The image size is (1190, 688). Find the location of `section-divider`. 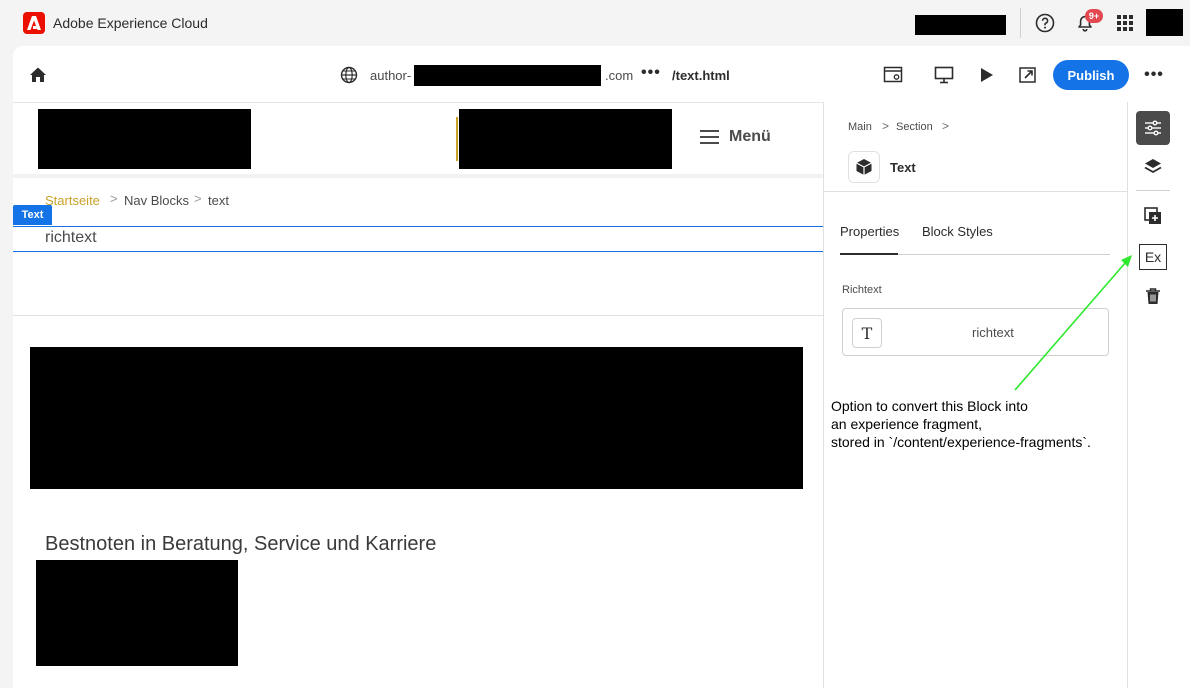

section-divider is located at coordinates (418, 315).